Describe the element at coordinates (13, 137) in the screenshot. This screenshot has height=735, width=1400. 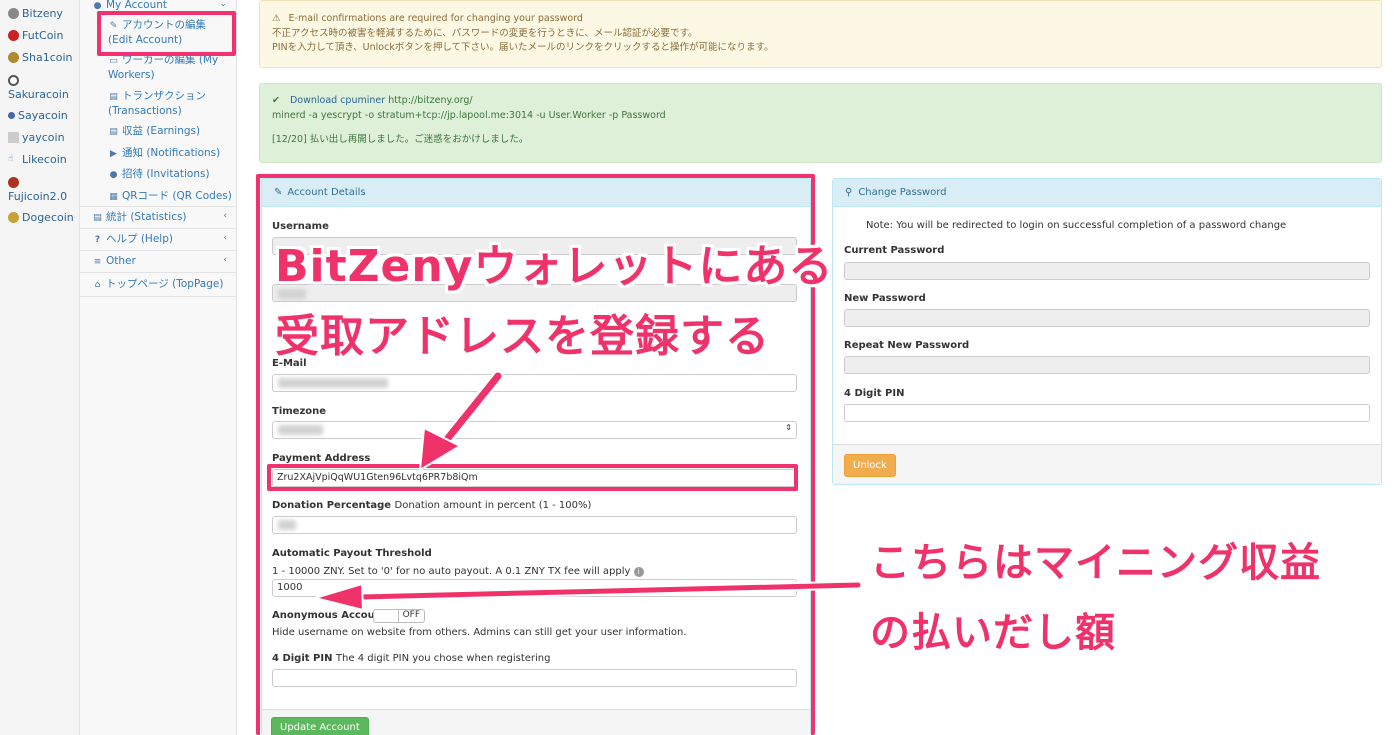
I see `yaycoin-icon` at that location.